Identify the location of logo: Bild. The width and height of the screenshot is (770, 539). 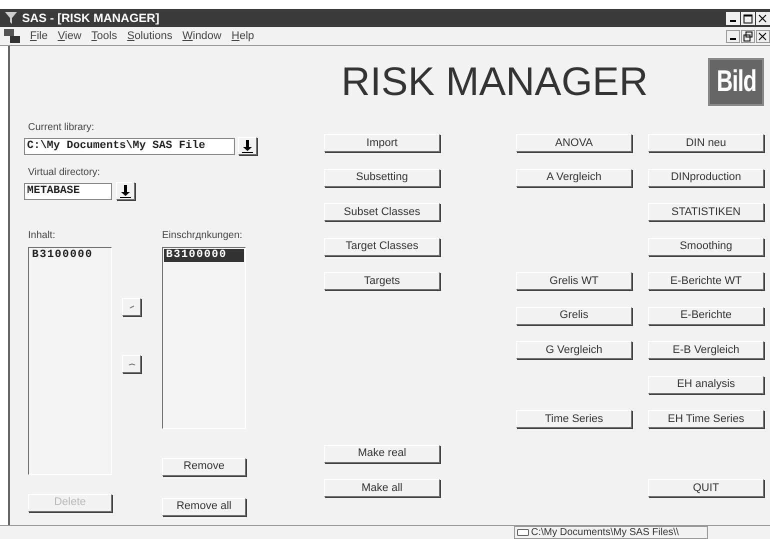
(736, 82).